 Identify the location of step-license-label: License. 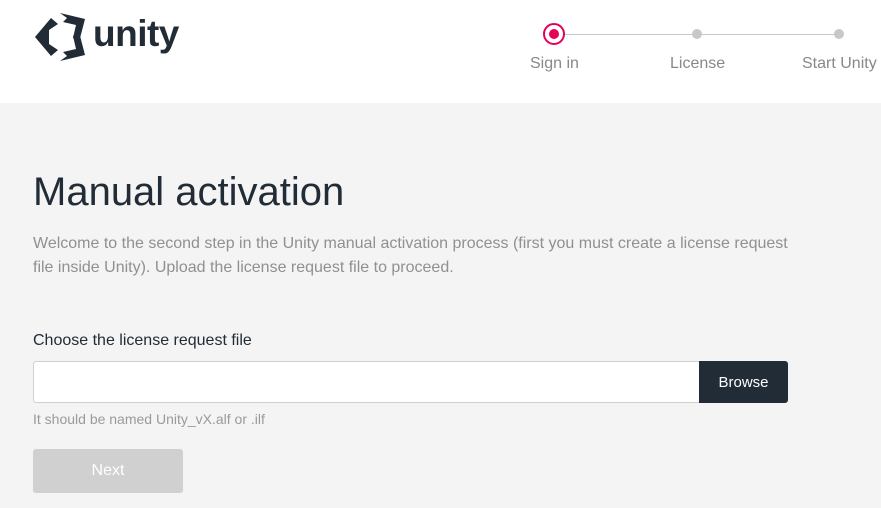
(698, 63).